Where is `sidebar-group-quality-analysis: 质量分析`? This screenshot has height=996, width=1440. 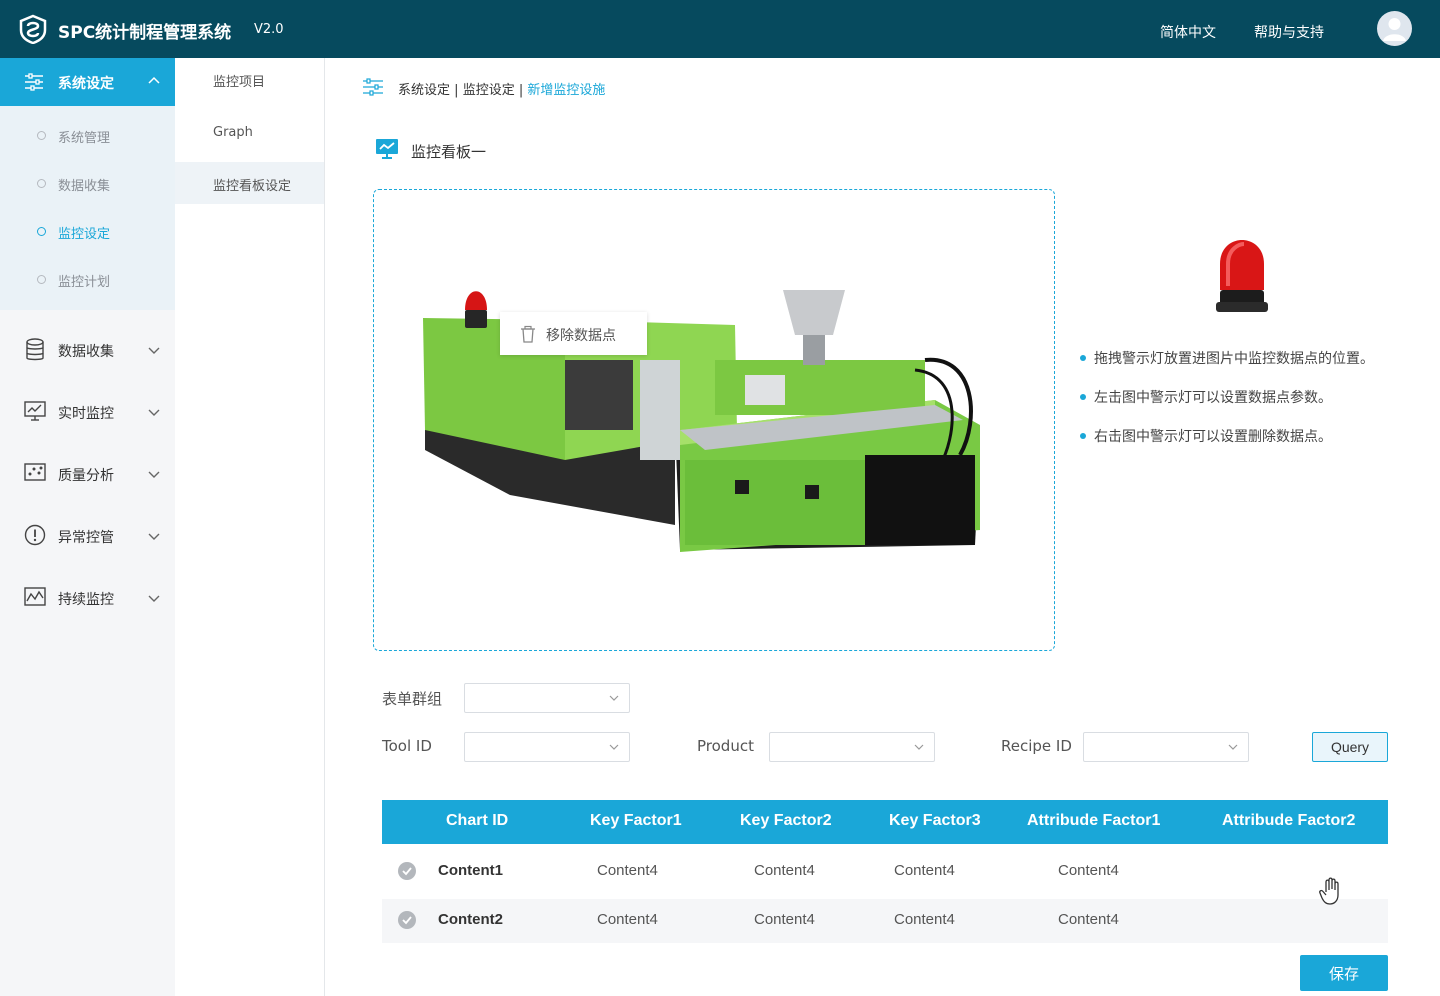 sidebar-group-quality-analysis: 质量分析 is located at coordinates (87, 474).